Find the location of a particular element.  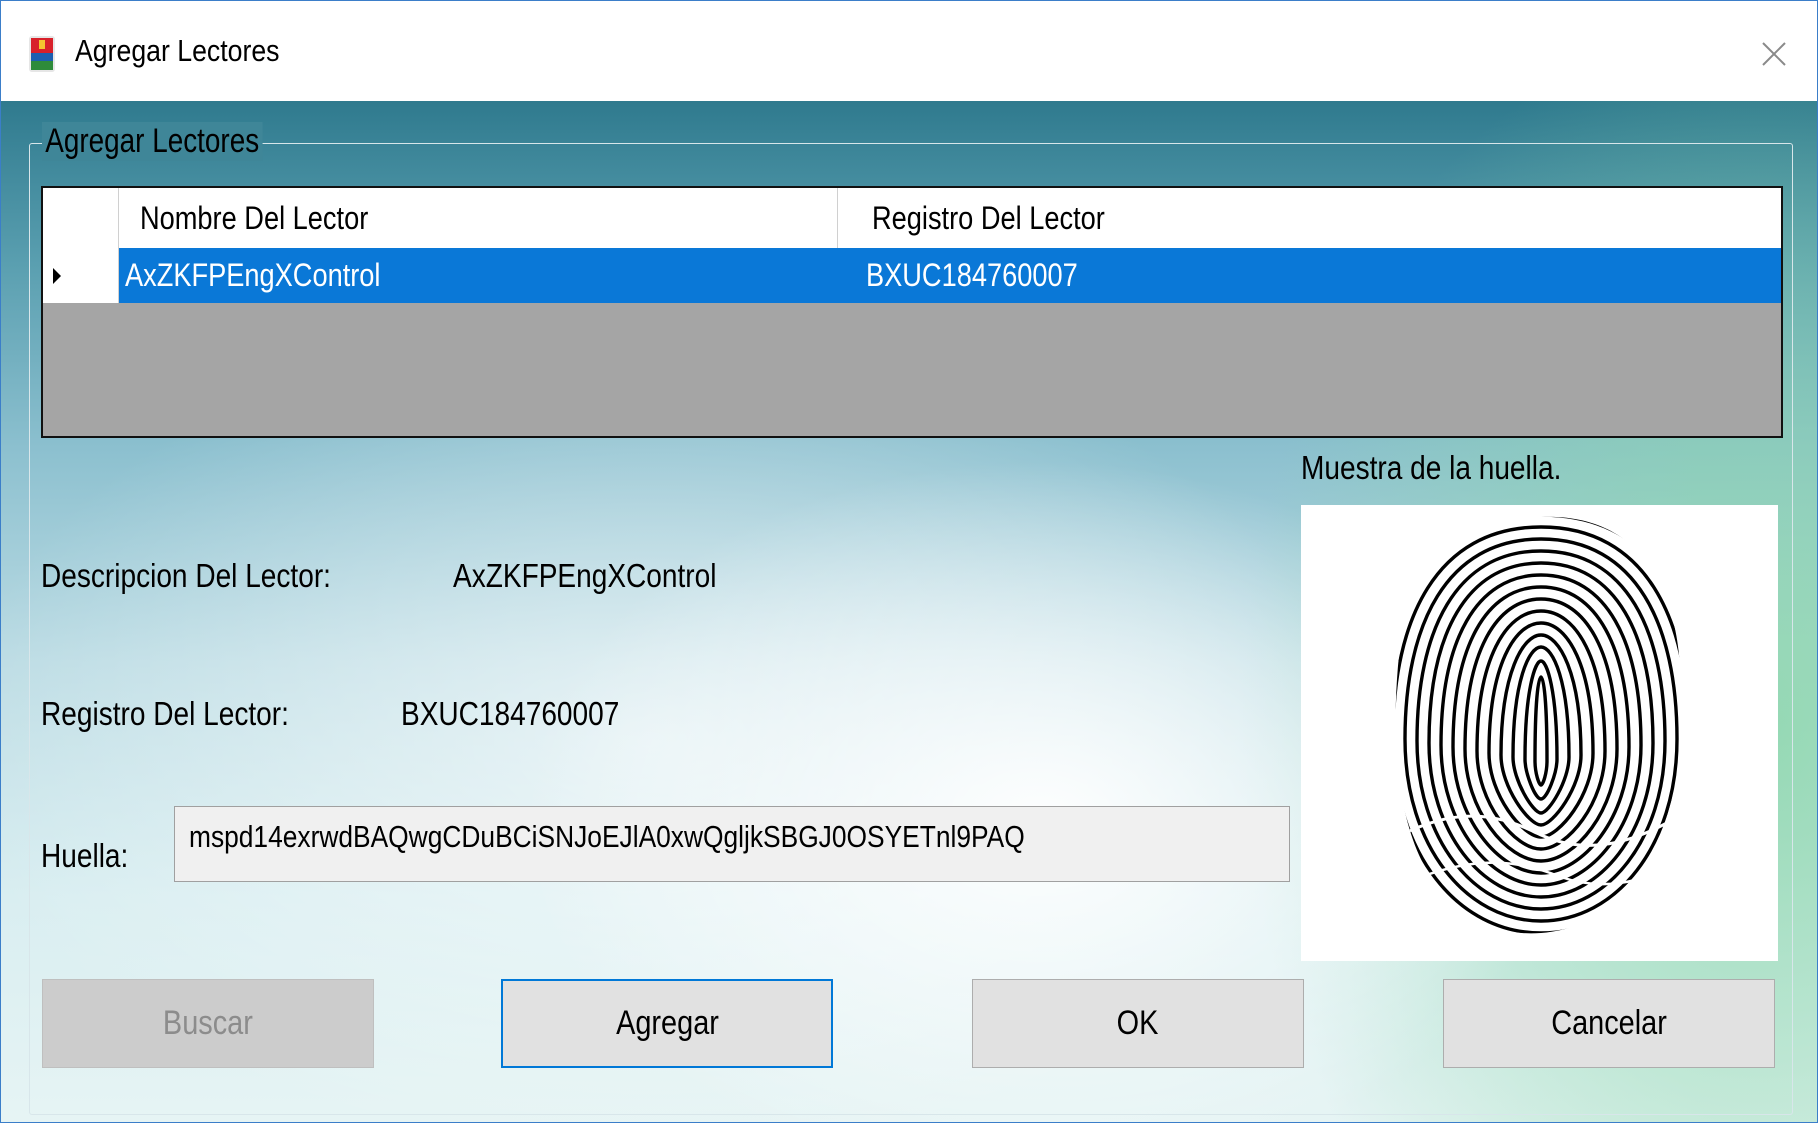

table-row: AxZKFPEngXControl BXUC184760007 is located at coordinates (912, 275).